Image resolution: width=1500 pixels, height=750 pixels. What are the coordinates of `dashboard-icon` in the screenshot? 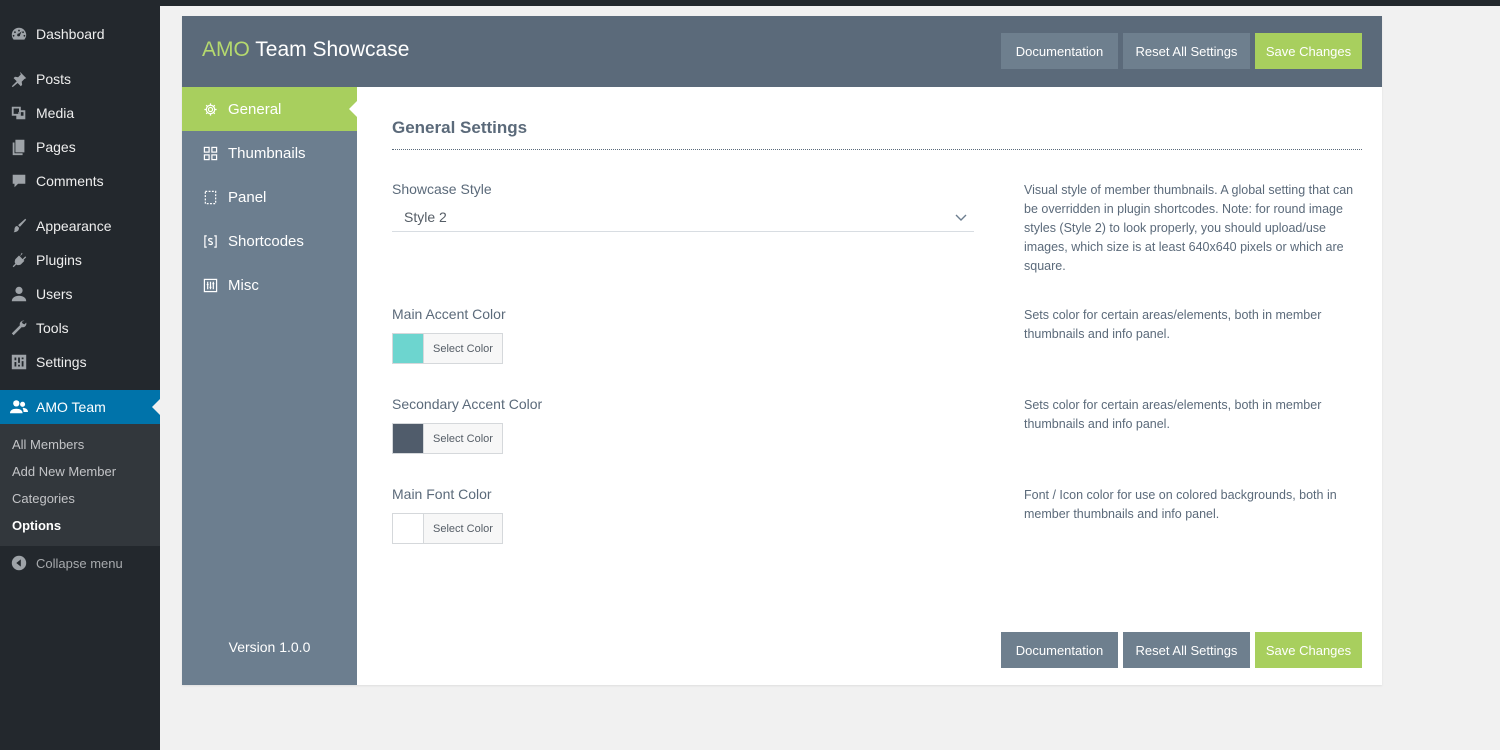 It's located at (19, 34).